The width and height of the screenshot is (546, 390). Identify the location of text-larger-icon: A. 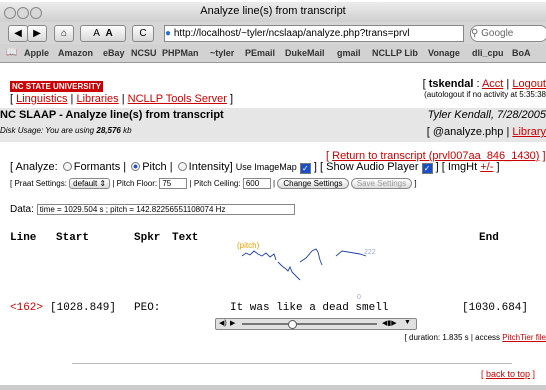
(109, 33).